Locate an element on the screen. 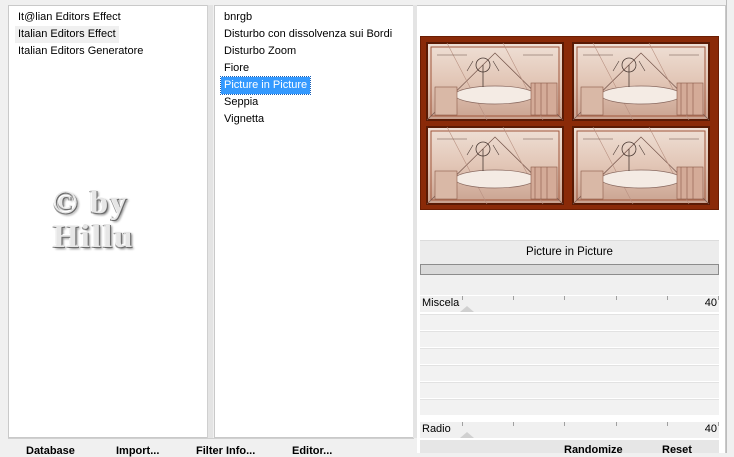 This screenshot has width=734, height=457. filter-item-fiore: Fiore is located at coordinates (236, 68).